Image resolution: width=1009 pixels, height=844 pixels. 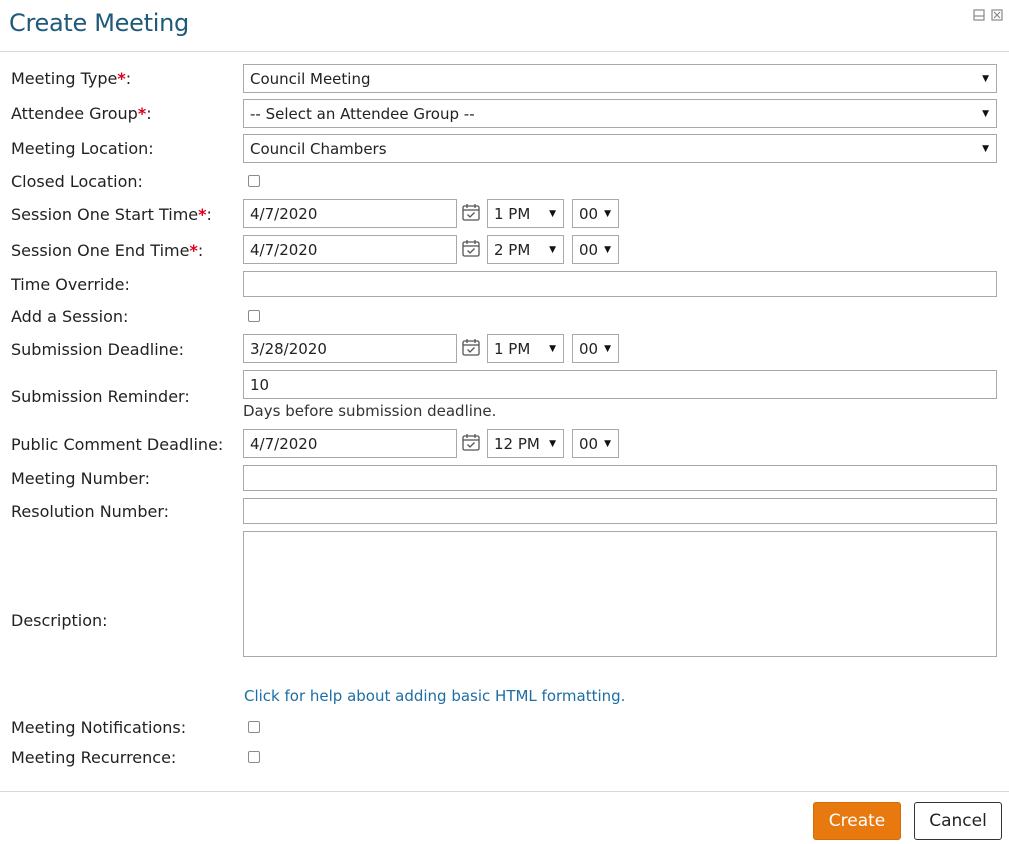 I want to click on public-comment-hour-select: 12 PM ▼, so click(x=525, y=443).